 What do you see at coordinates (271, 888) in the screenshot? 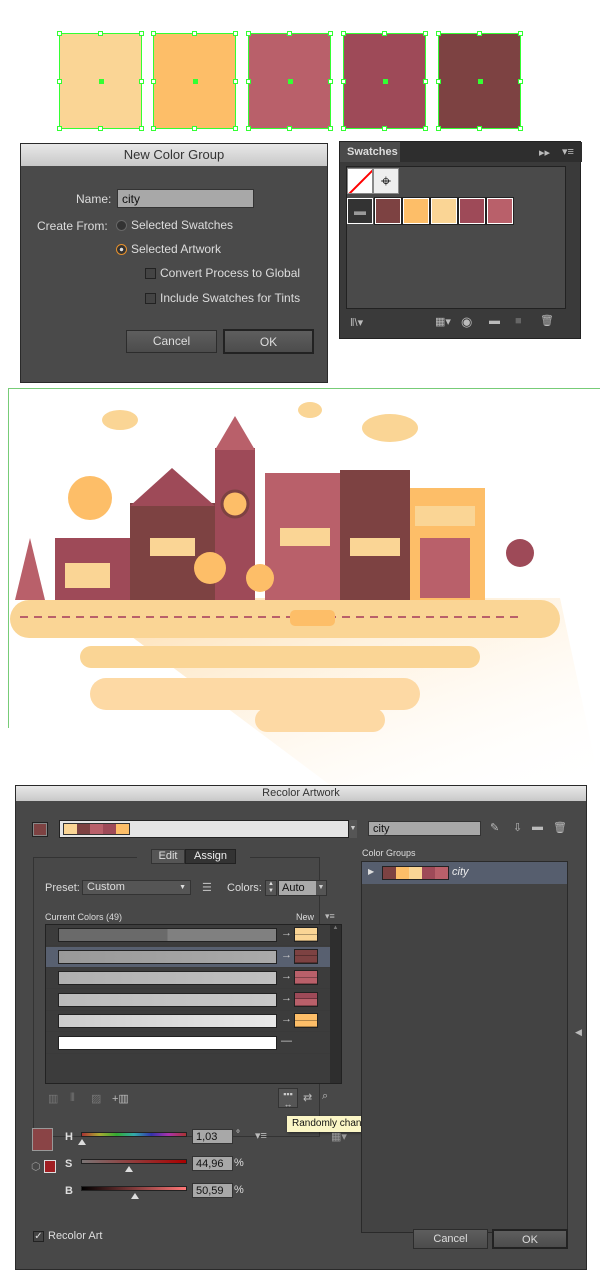
I see `colors-stepper: ▲ ▼` at bounding box center [271, 888].